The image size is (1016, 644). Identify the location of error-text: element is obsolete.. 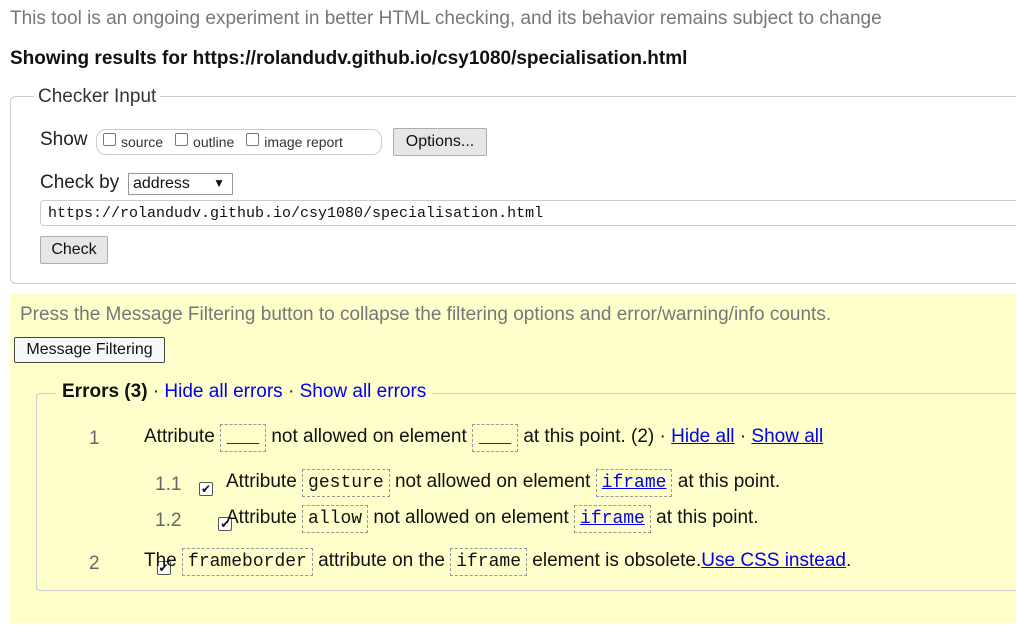
(617, 560).